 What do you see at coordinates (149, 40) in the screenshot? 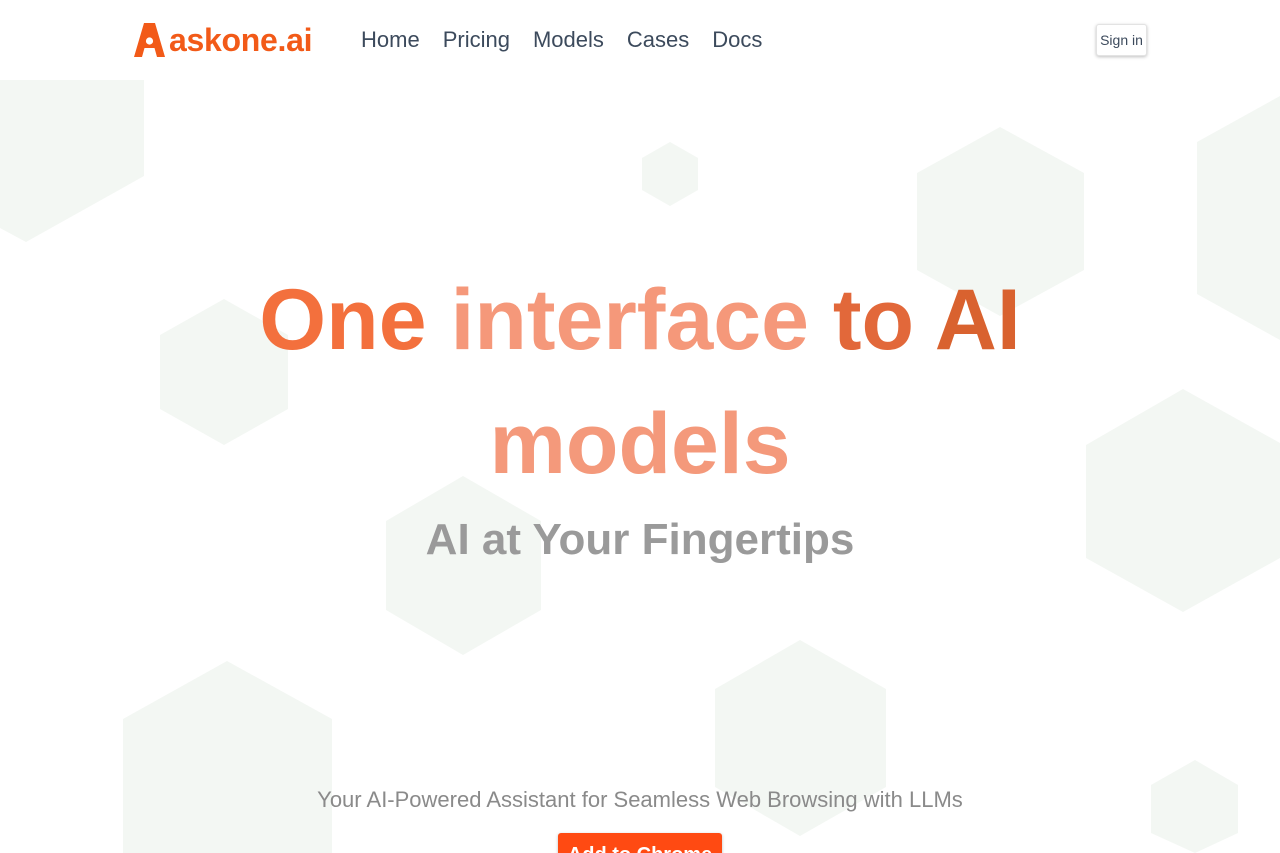
I see `letter-a-logo-icon` at bounding box center [149, 40].